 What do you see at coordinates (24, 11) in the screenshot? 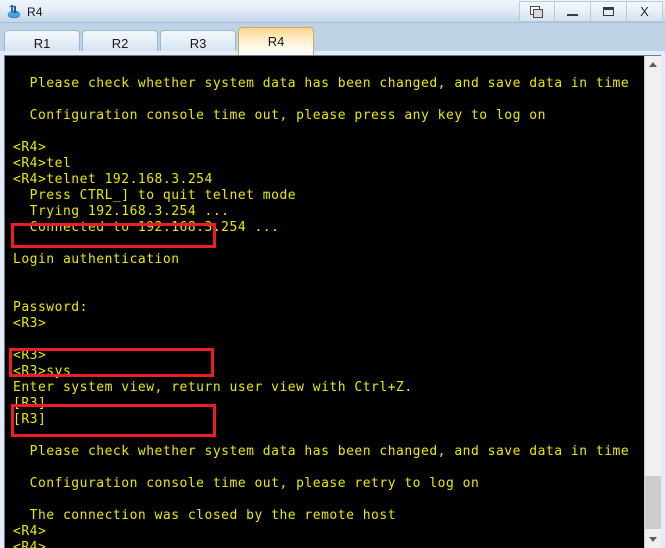
I see `titlebar-left-group: R4` at bounding box center [24, 11].